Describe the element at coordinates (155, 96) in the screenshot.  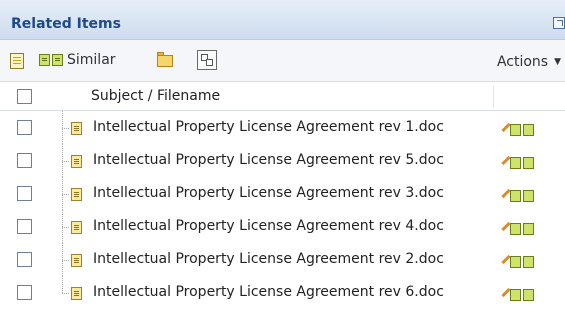
I see `column-header-subject: Subject / Filename` at that location.